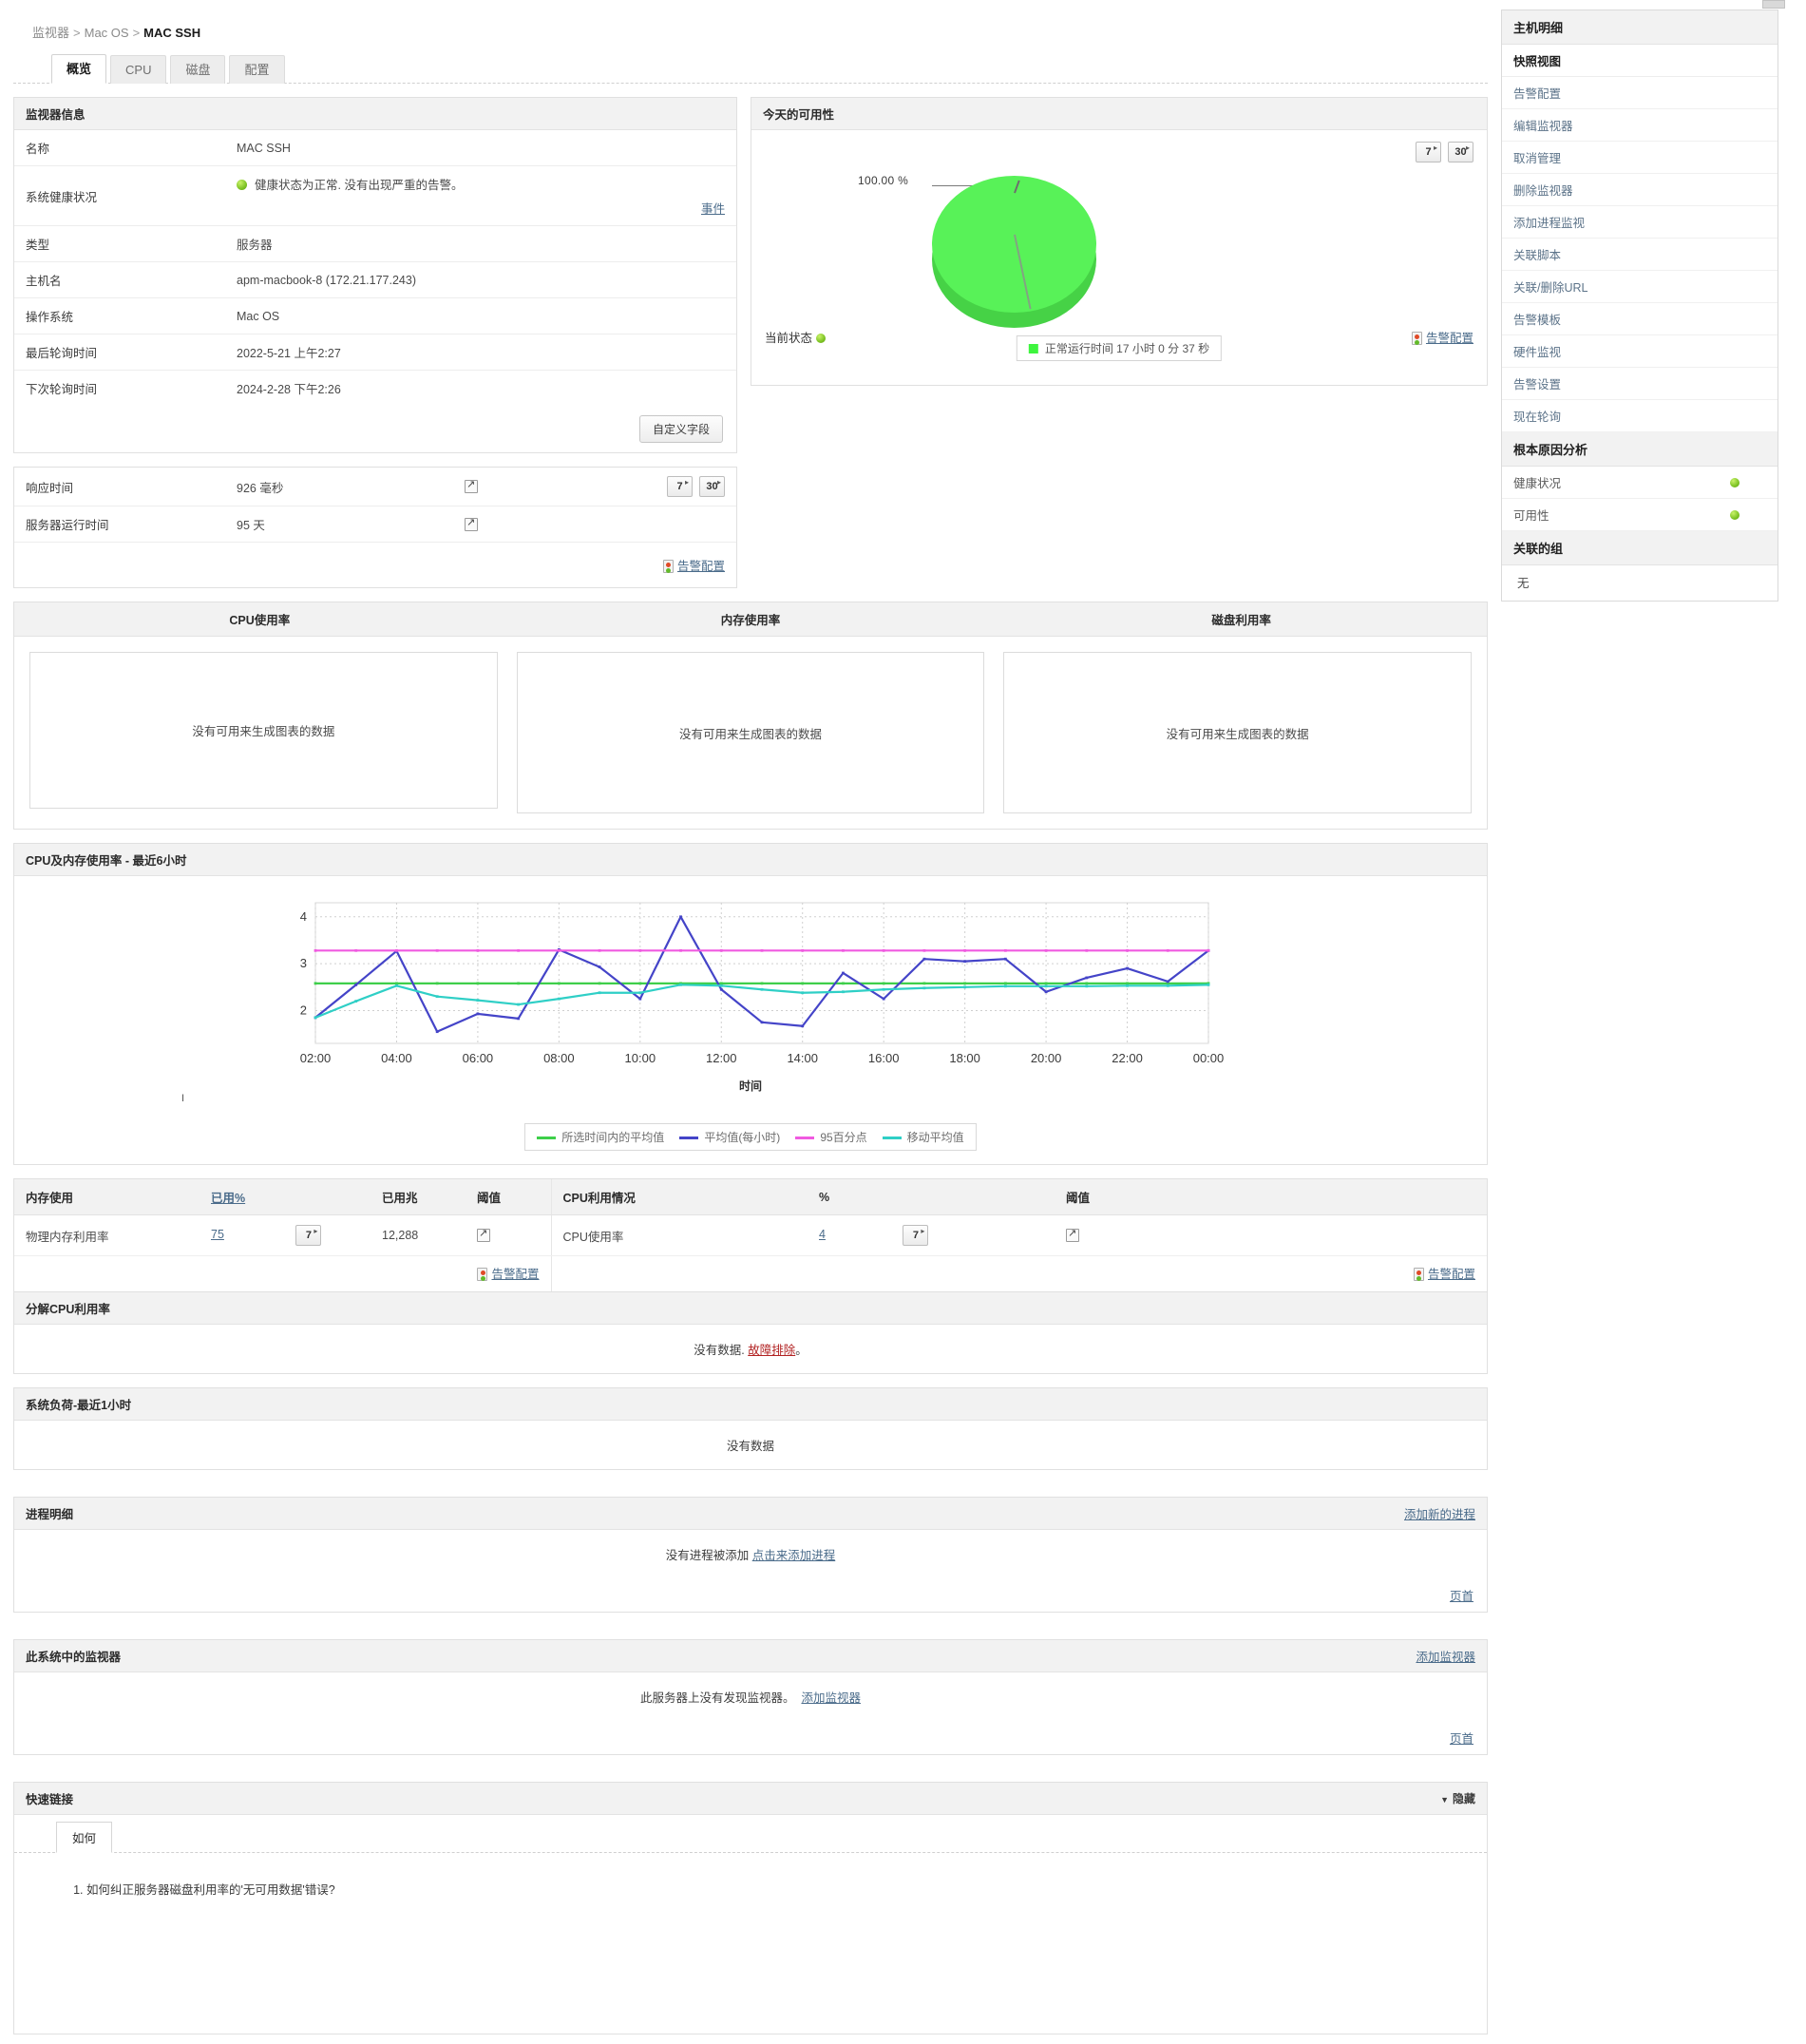  What do you see at coordinates (1439, 1513) in the screenshot?
I see `add-process-link: 添加新的进程` at bounding box center [1439, 1513].